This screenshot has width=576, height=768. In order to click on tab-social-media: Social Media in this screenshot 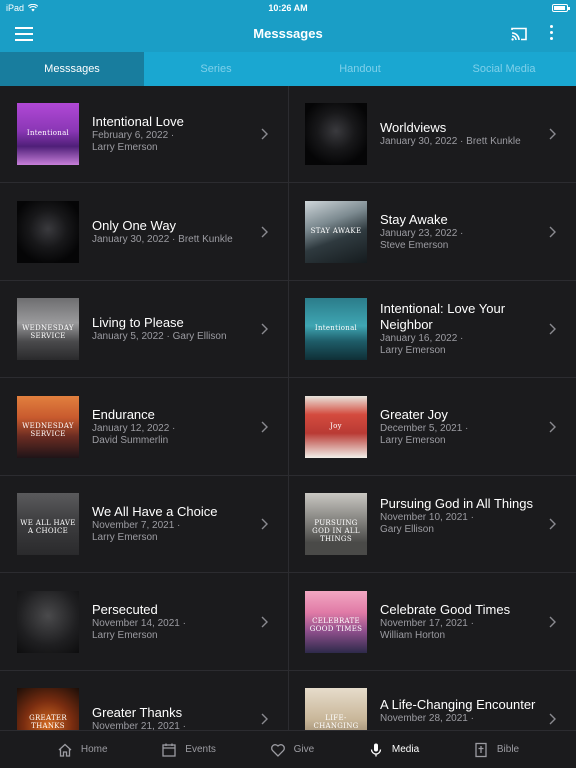, I will do `click(504, 69)`.